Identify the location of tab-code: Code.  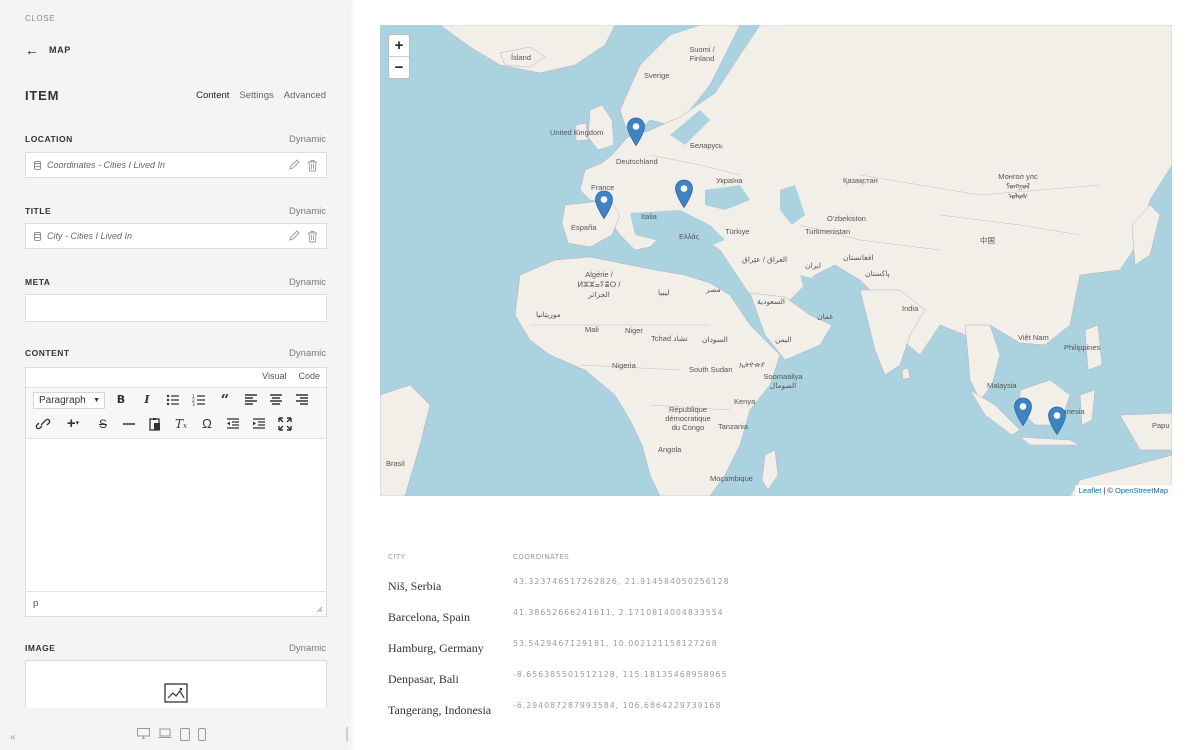
(309, 376).